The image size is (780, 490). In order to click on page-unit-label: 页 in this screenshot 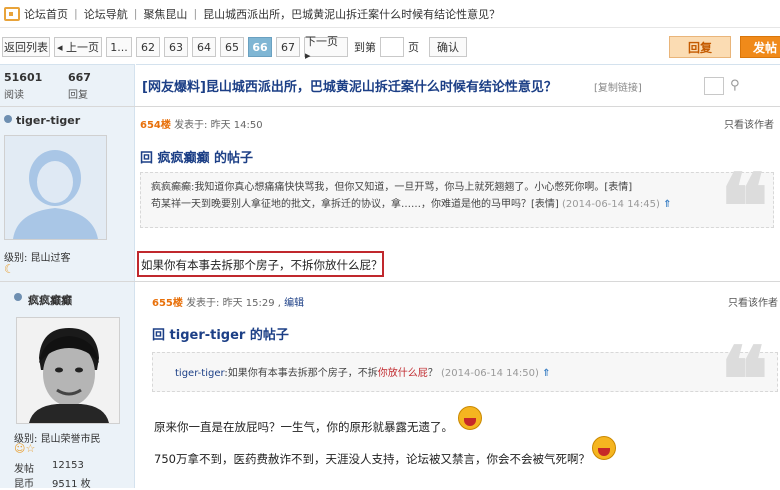, I will do `click(413, 47)`.